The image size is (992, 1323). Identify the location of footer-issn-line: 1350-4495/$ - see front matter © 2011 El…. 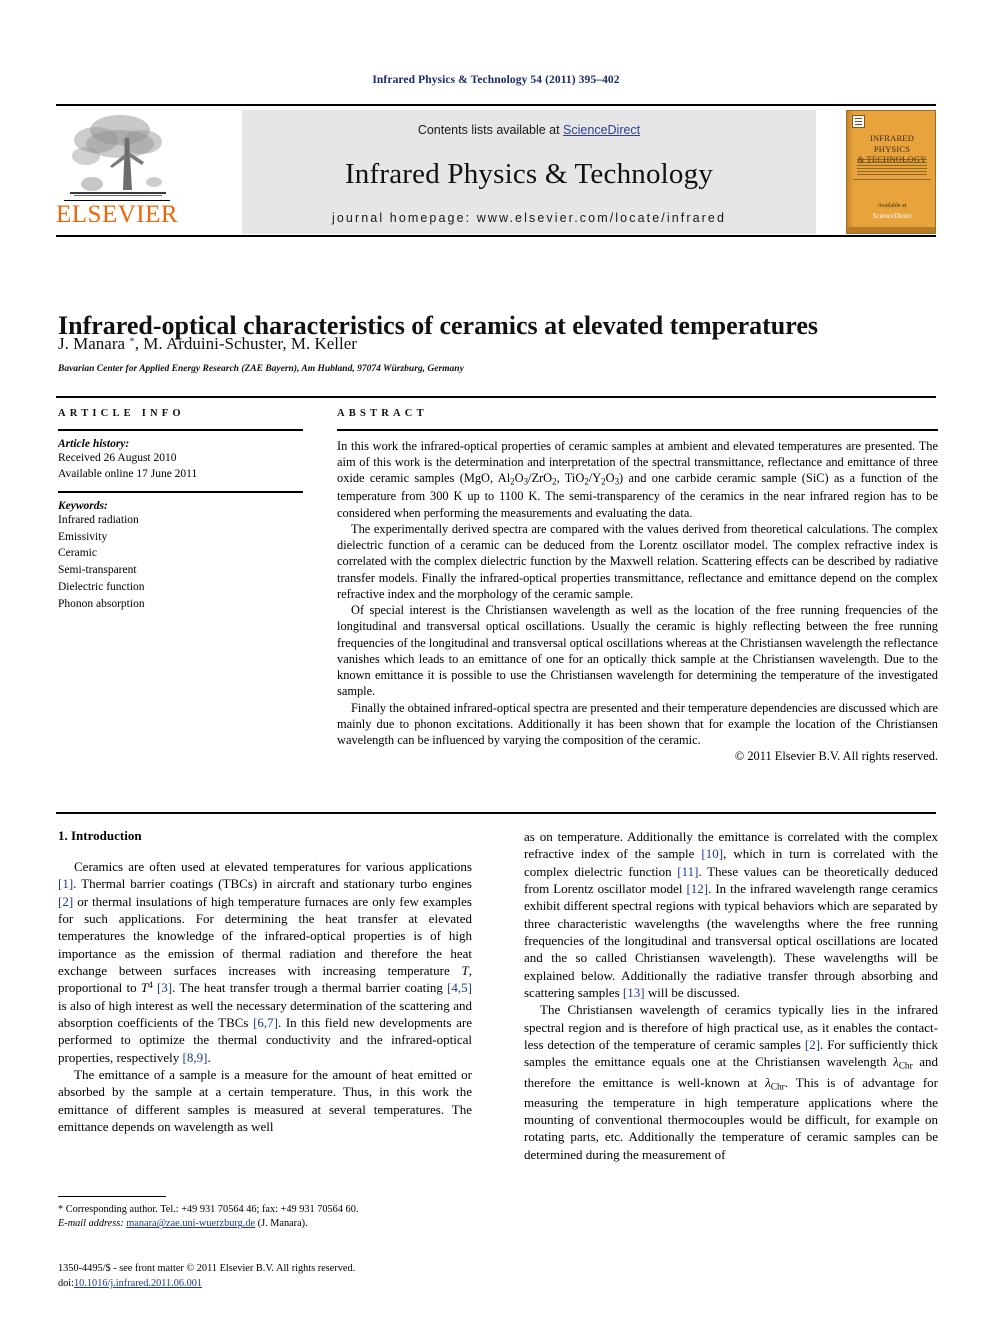
(207, 1268).